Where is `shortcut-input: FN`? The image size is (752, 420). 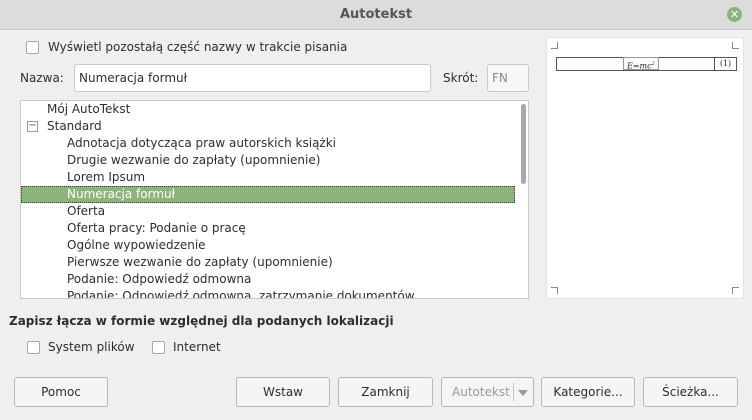 shortcut-input: FN is located at coordinates (508, 78).